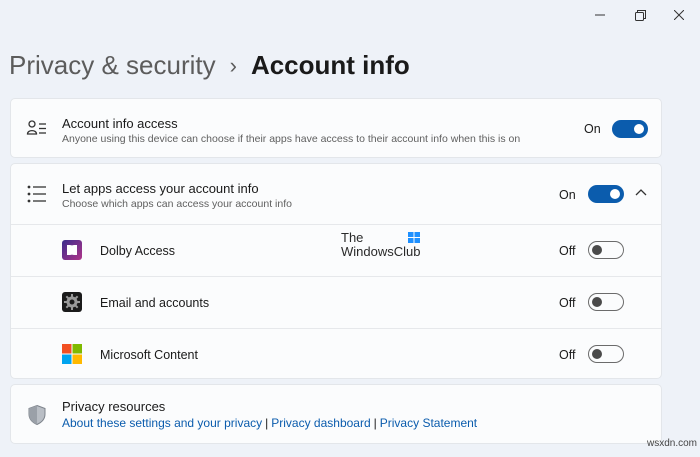 The height and width of the screenshot is (457, 700). I want to click on person-list-icon, so click(36, 127).